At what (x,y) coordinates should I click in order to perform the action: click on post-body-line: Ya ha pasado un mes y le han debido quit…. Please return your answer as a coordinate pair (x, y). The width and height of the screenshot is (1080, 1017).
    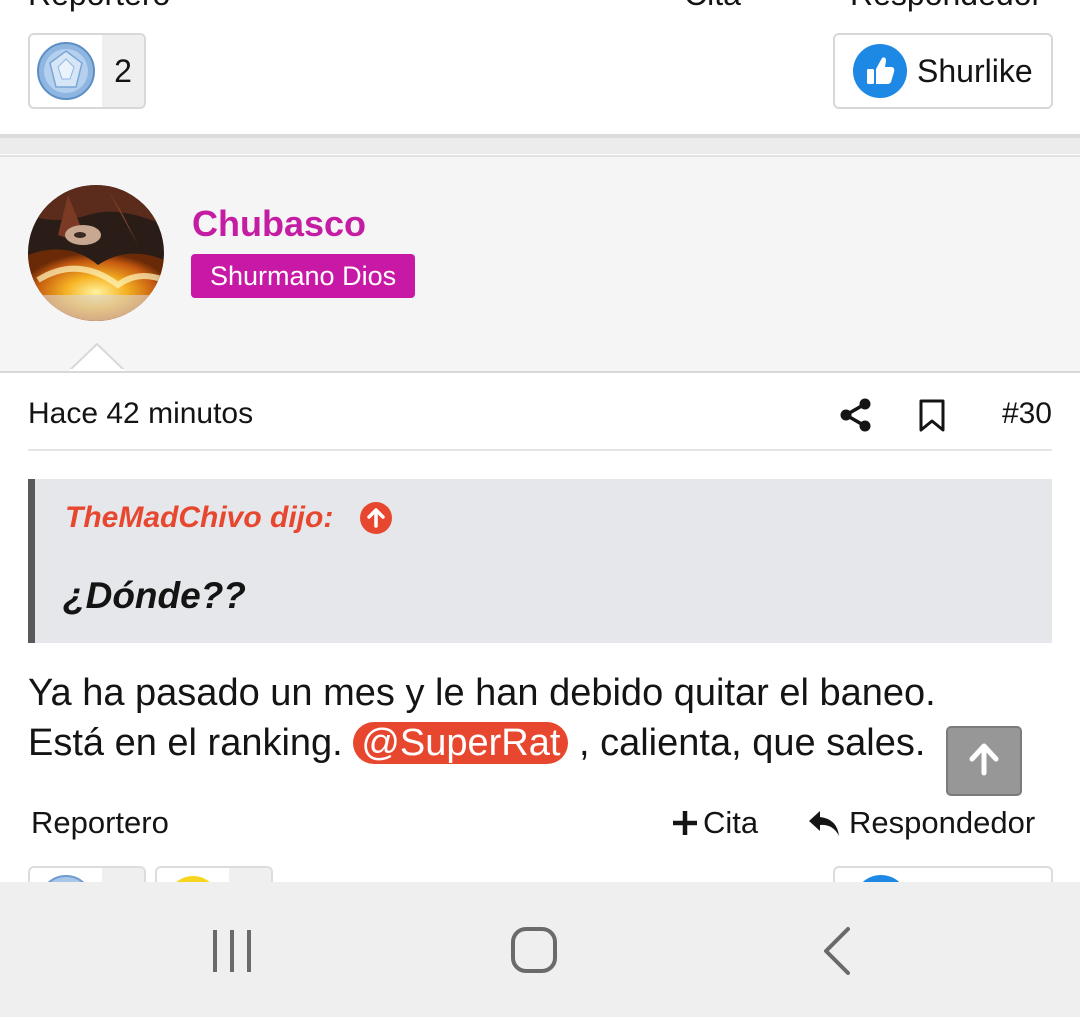
    Looking at the image, I should click on (482, 693).